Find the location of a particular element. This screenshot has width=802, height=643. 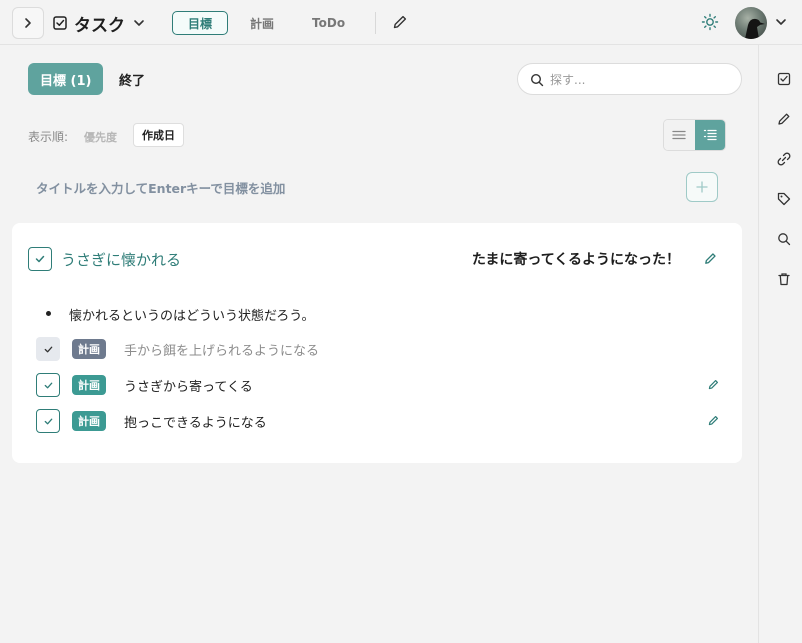

sun-icon is located at coordinates (710, 22).